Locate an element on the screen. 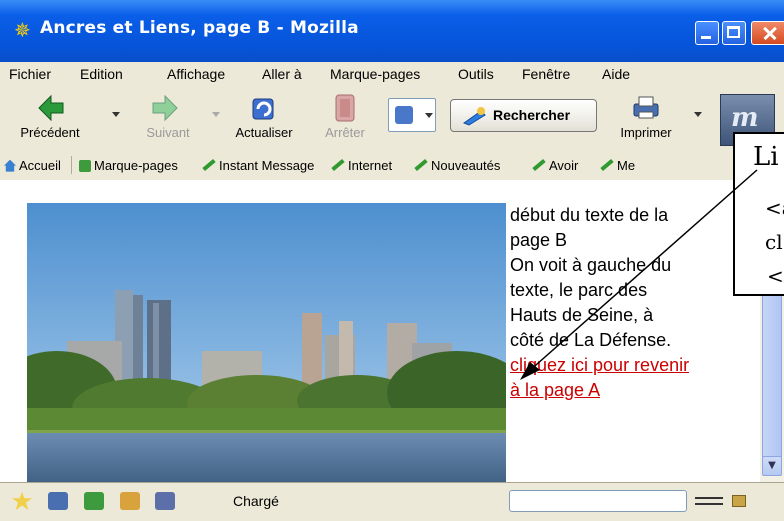 This screenshot has width=784, height=521. scrollbar-thumb is located at coordinates (772, 375).